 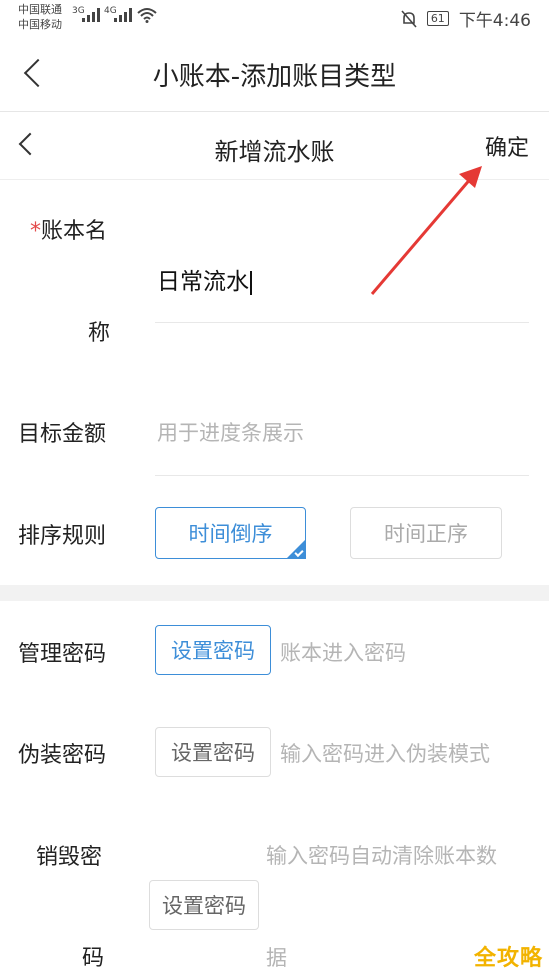 What do you see at coordinates (342, 322) in the screenshot?
I see `name-input-underline` at bounding box center [342, 322].